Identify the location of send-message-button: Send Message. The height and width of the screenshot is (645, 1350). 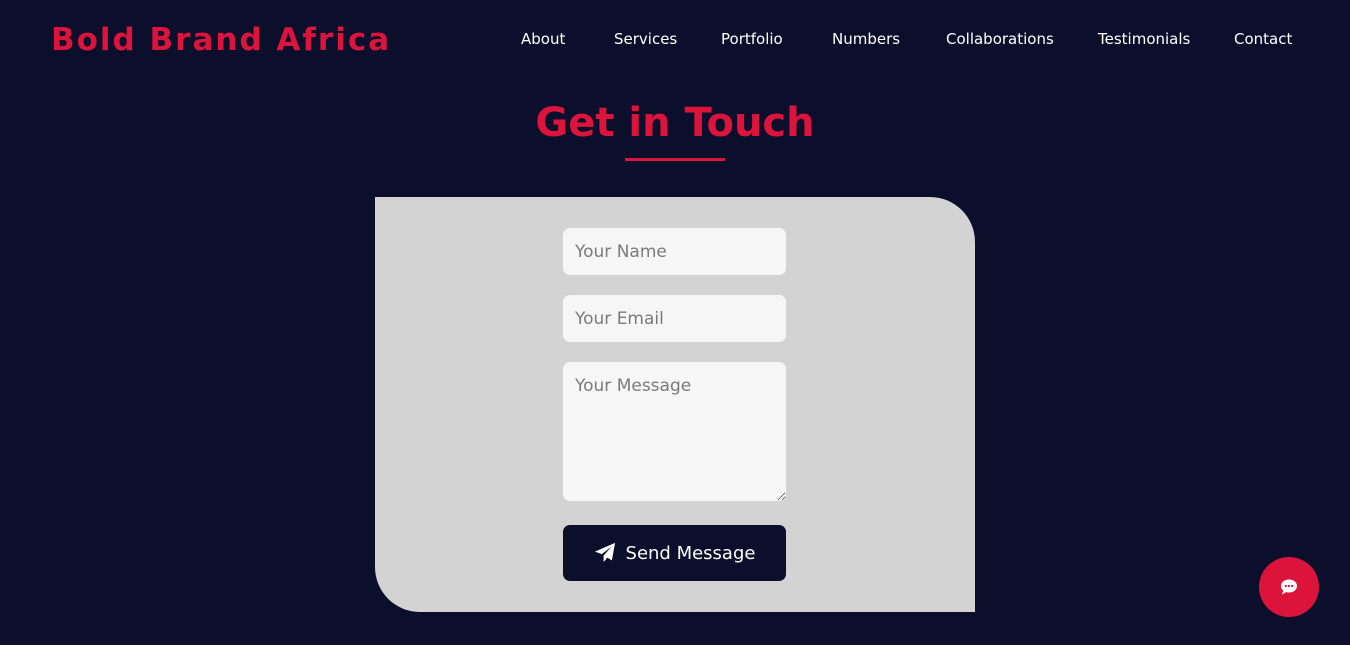
(674, 553).